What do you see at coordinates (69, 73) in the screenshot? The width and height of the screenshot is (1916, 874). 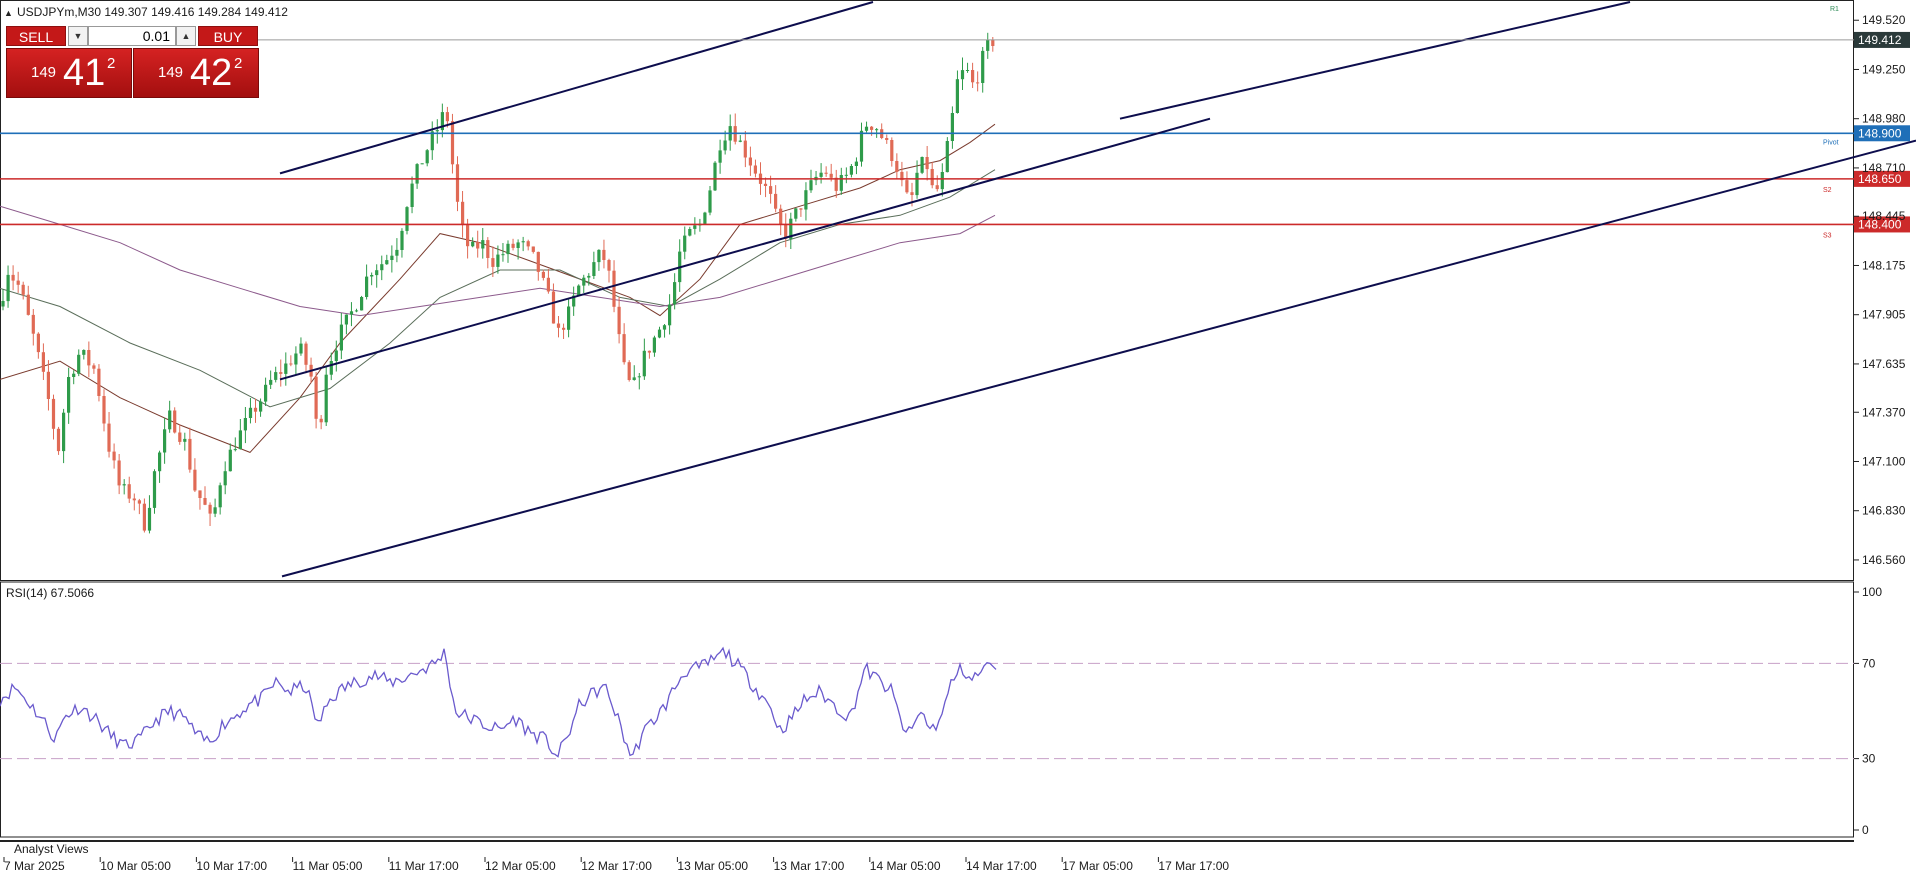 I see `sell-price-box: 149 41 2` at bounding box center [69, 73].